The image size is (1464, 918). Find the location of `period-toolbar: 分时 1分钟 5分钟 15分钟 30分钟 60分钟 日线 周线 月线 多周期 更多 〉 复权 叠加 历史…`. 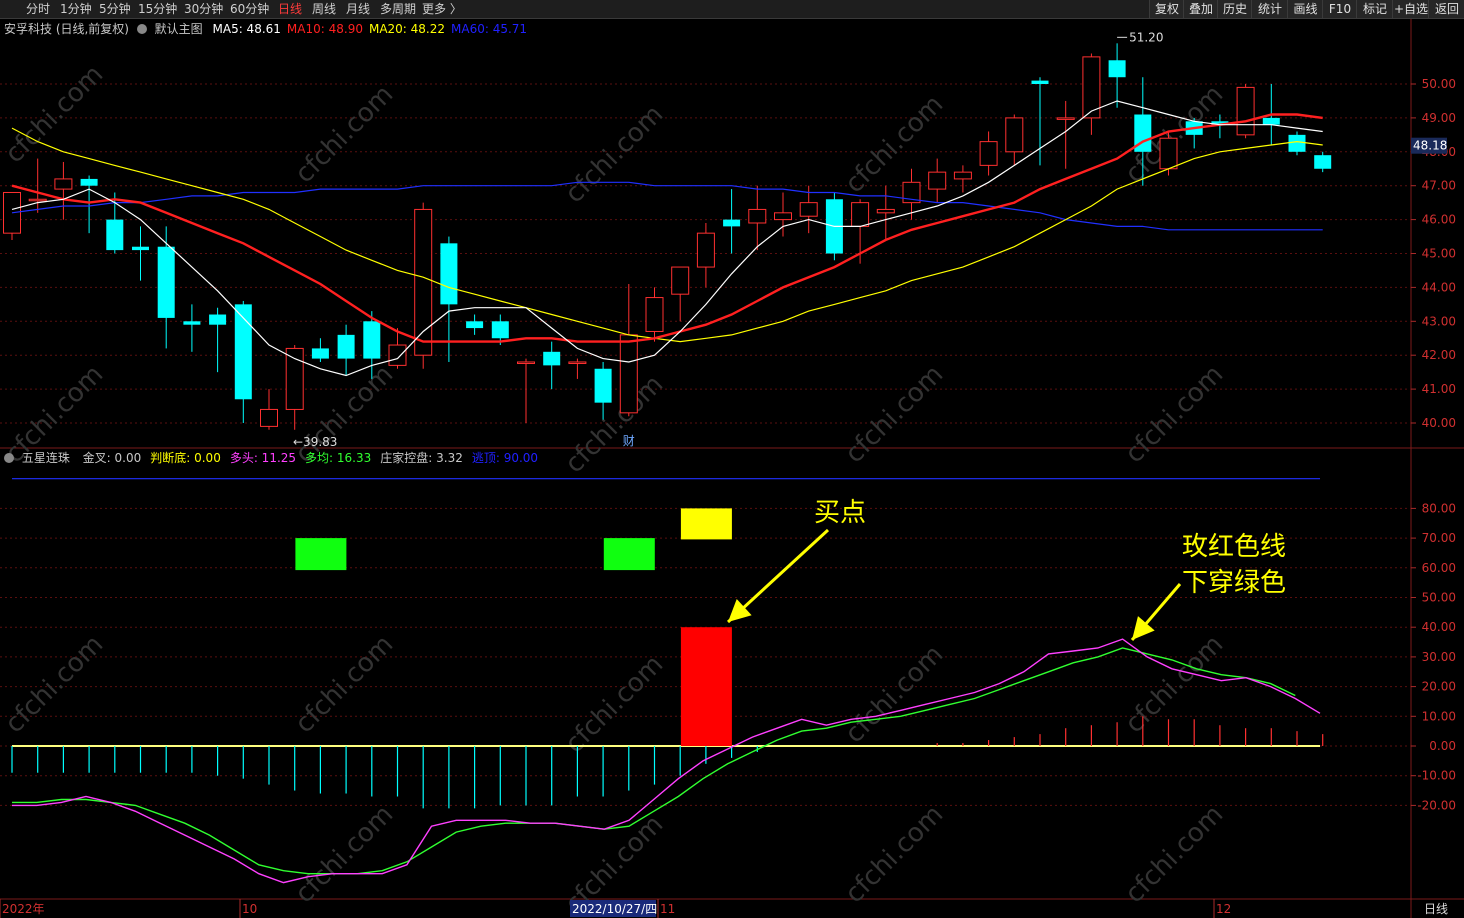

period-toolbar: 分时 1分钟 5分钟 15分钟 30分钟 60分钟 日线 周线 月线 多周期 更多 〉 复权 叠加 历史… is located at coordinates (732, 9).